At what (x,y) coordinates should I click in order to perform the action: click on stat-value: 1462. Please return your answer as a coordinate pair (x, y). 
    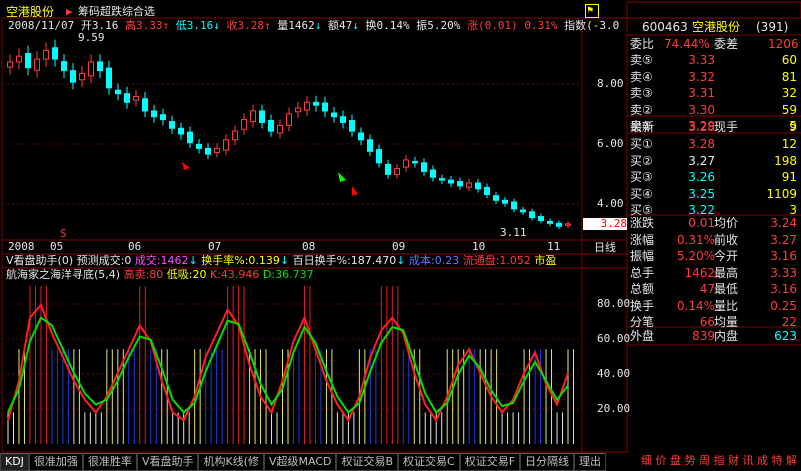
    Looking at the image, I should click on (699, 272).